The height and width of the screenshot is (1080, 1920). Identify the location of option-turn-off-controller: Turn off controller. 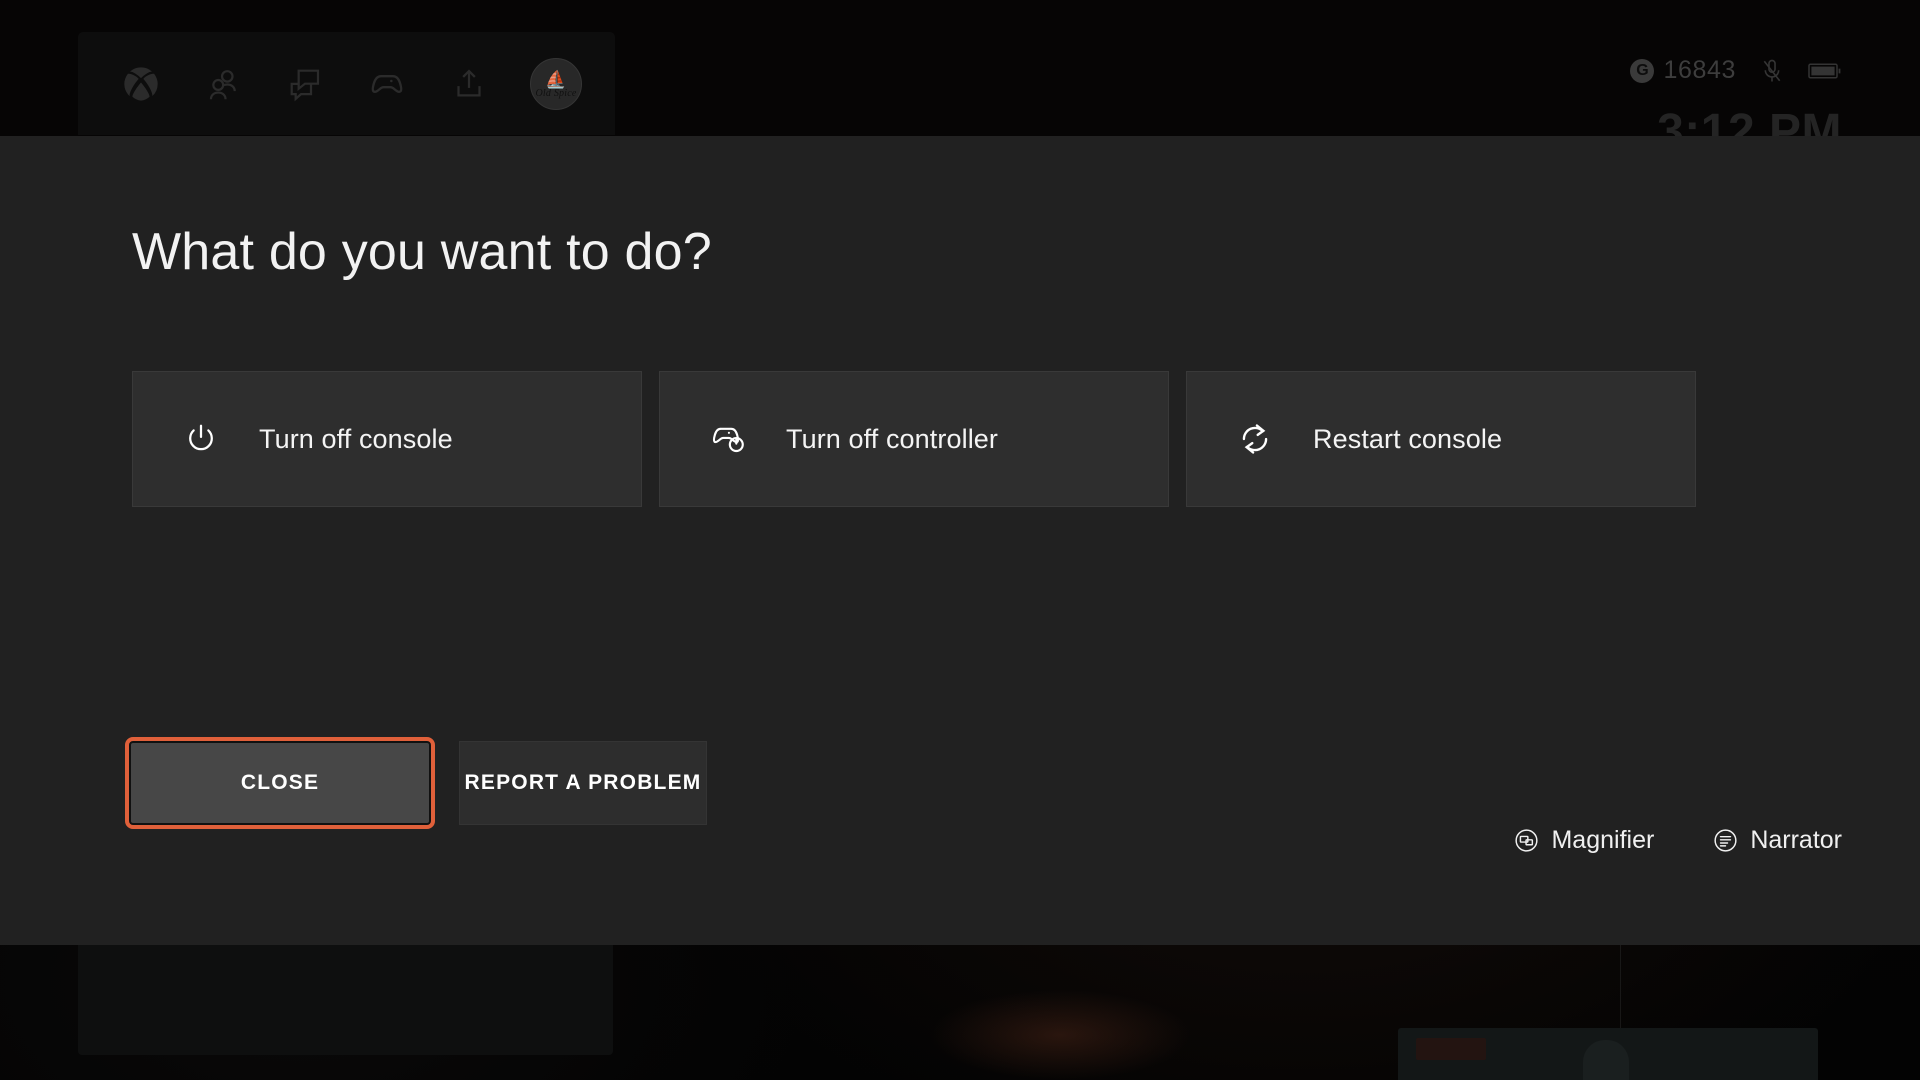
(914, 439).